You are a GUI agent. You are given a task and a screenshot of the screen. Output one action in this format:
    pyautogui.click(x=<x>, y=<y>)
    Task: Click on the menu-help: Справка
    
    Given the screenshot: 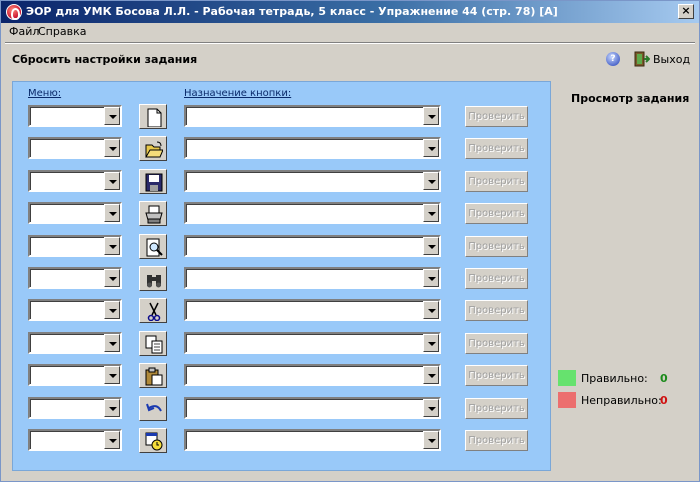 What is the action you would take?
    pyautogui.click(x=62, y=31)
    